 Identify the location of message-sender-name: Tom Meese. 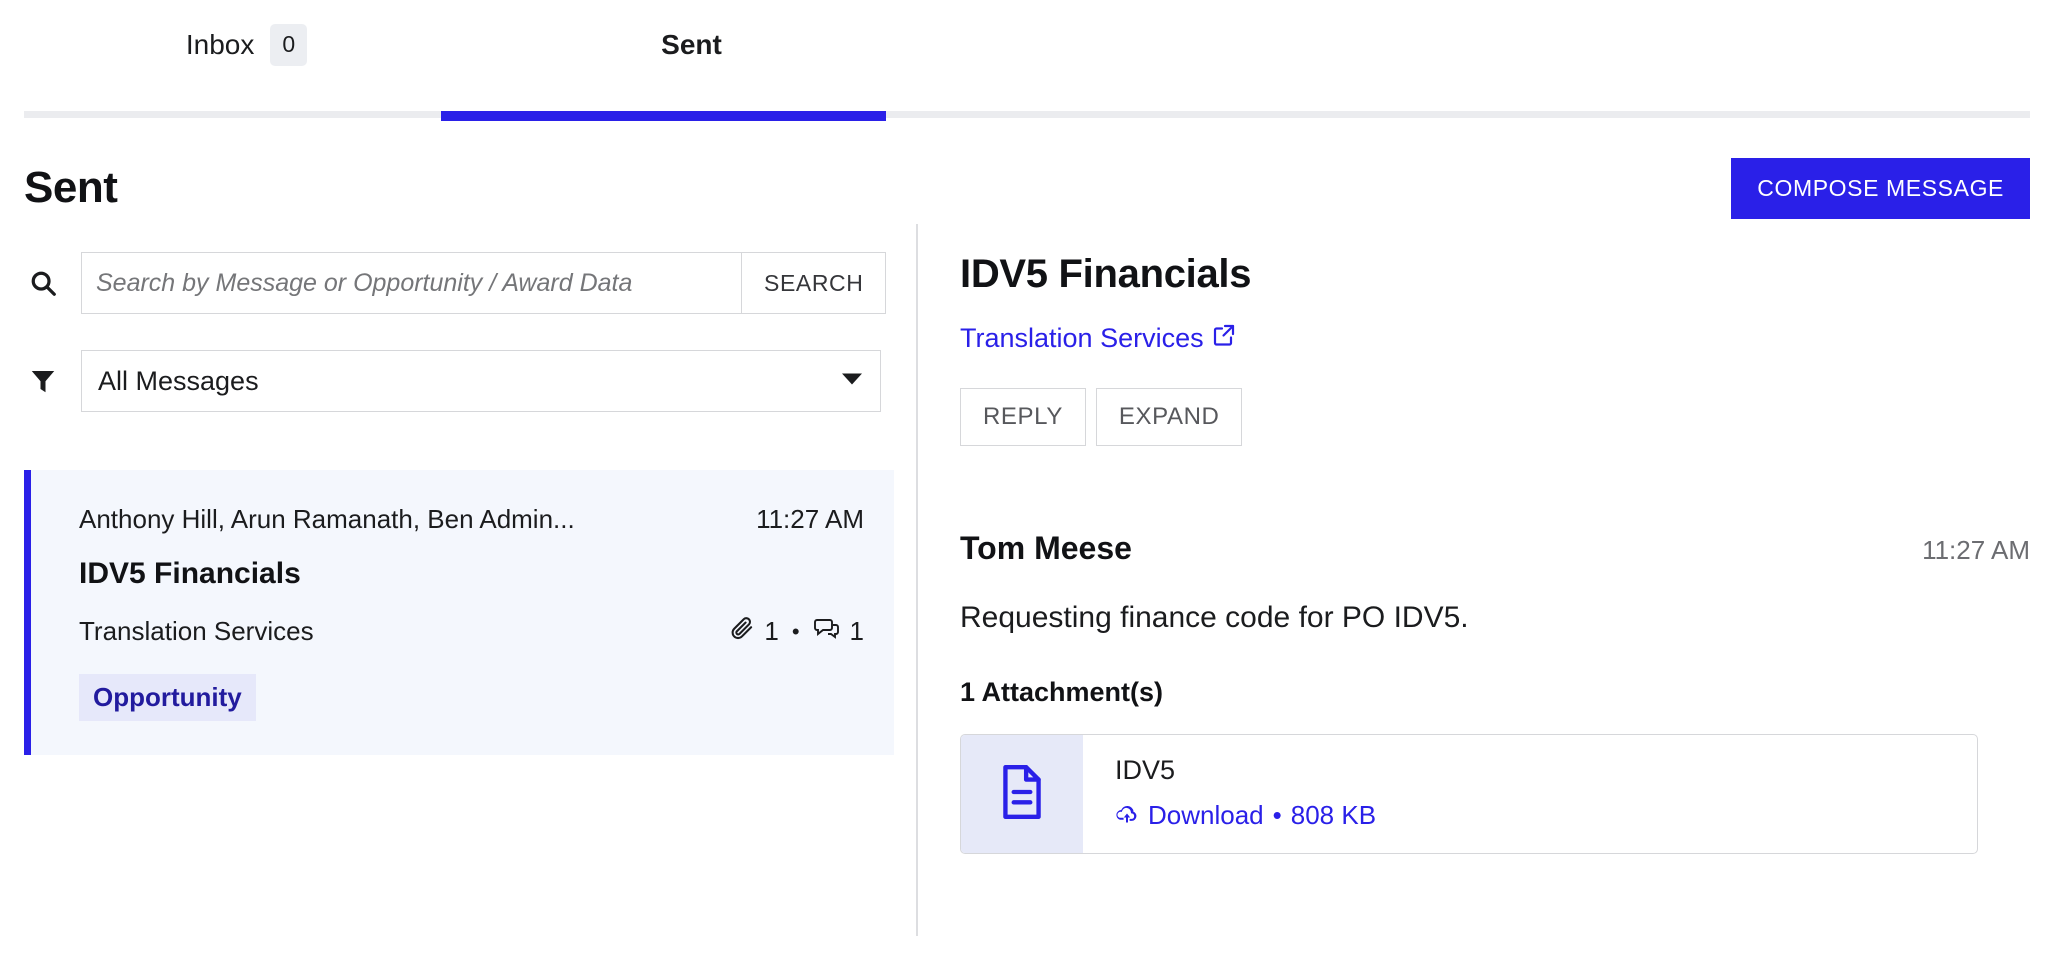
(1046, 548).